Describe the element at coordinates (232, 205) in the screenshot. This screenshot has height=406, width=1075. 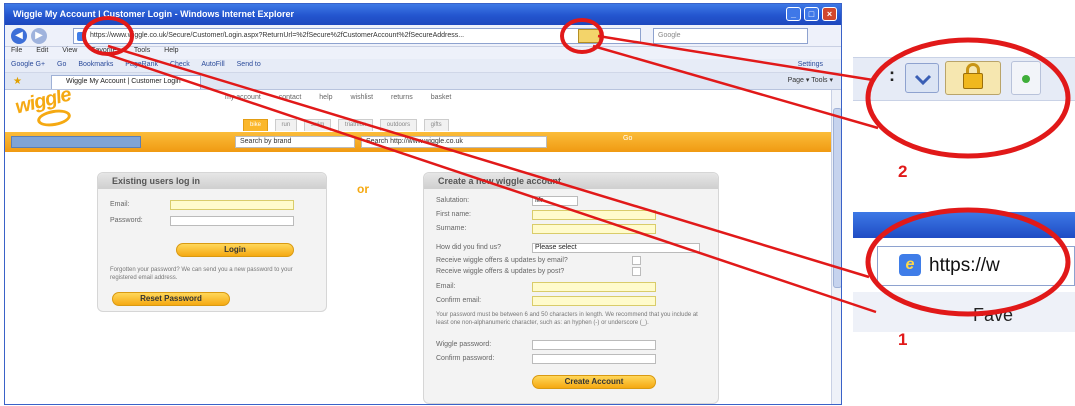
I see `login-email-input` at that location.